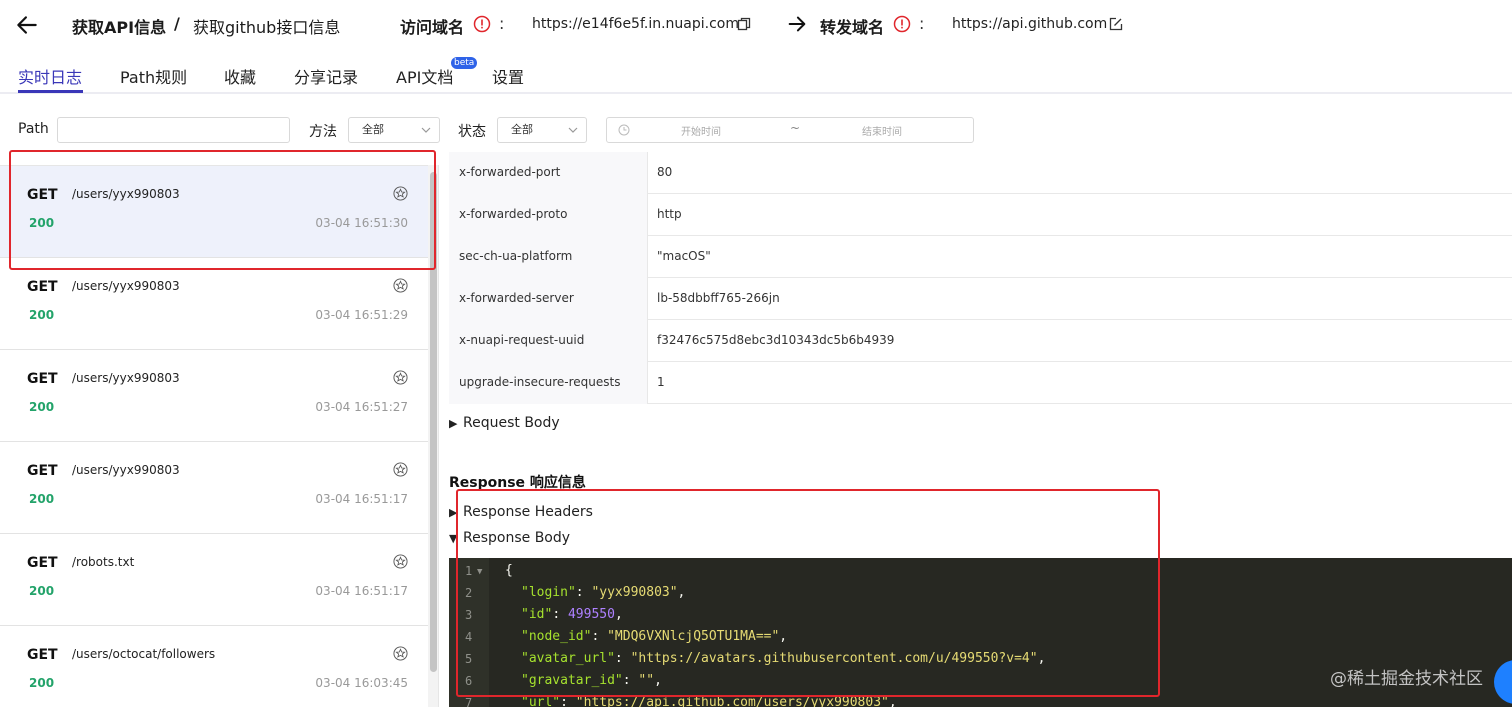  What do you see at coordinates (718, 298) in the screenshot?
I see `header-value: lb-58dbbff765-266jn` at bounding box center [718, 298].